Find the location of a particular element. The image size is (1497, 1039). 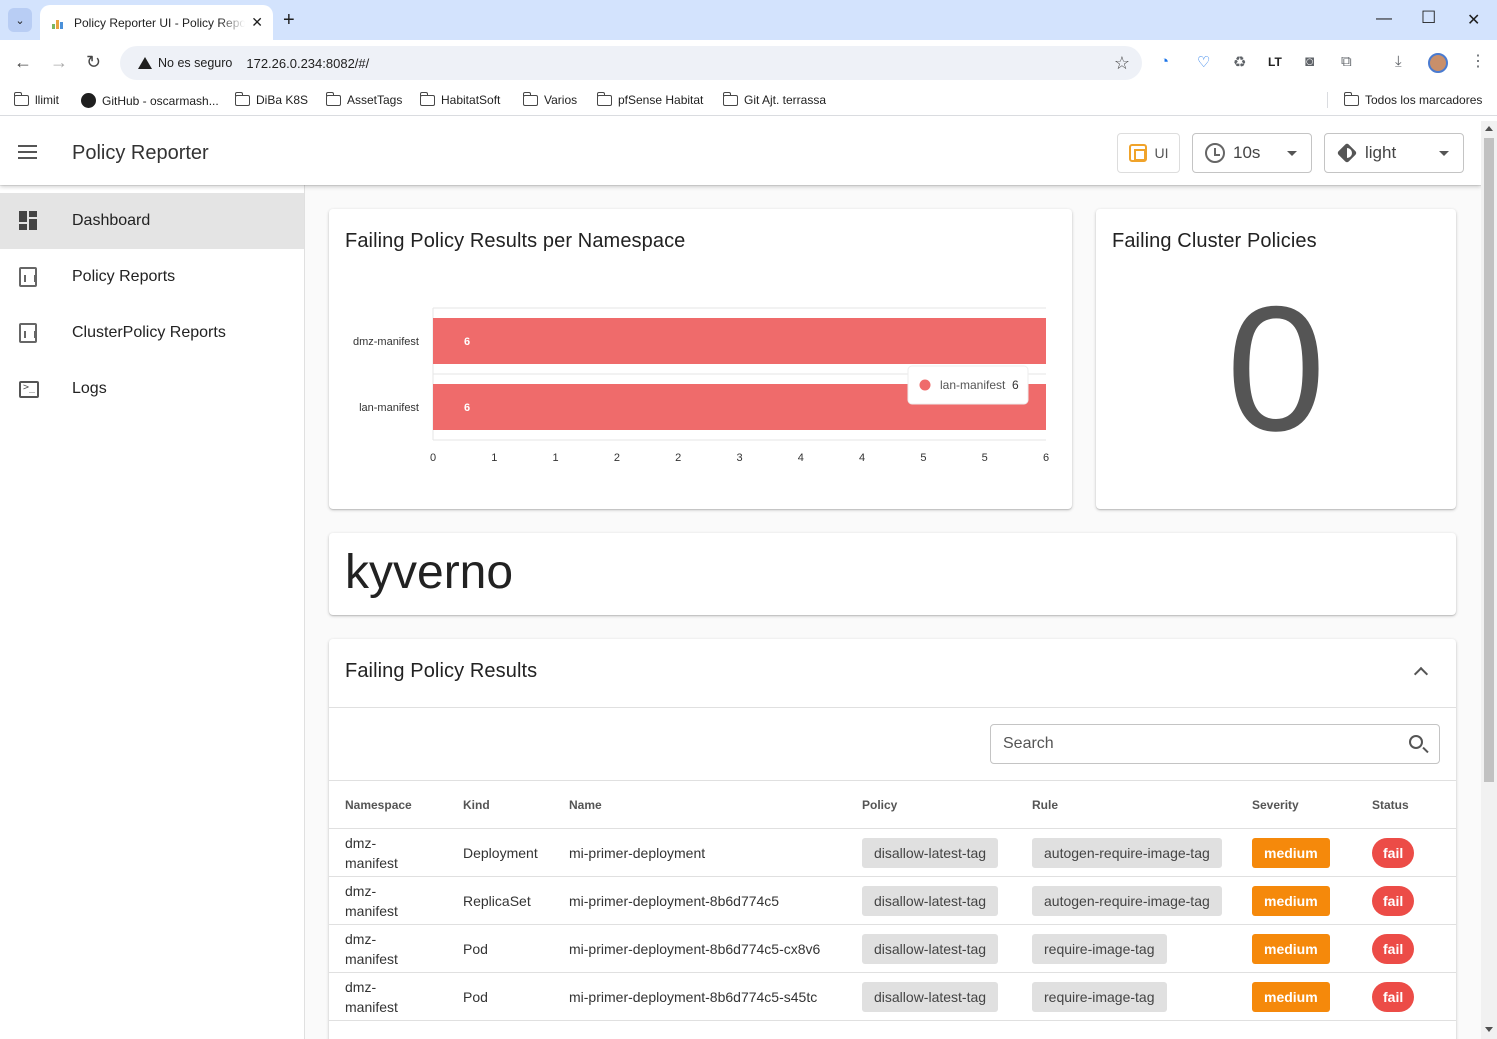

extension-sync-icon: ◔ is located at coordinates (1164, 61).